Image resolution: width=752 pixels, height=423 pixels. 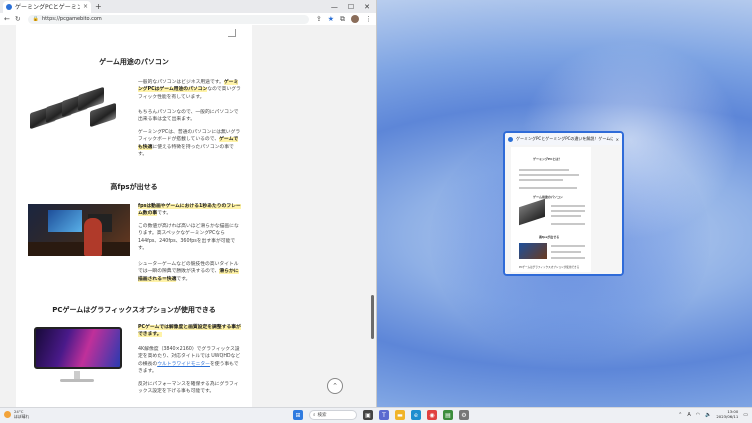 What do you see at coordinates (188, 6) in the screenshot?
I see `tab-bar: ゲーミングPCとゲーミングPCの違いを解説！ × + — ☐ ✕` at bounding box center [188, 6].